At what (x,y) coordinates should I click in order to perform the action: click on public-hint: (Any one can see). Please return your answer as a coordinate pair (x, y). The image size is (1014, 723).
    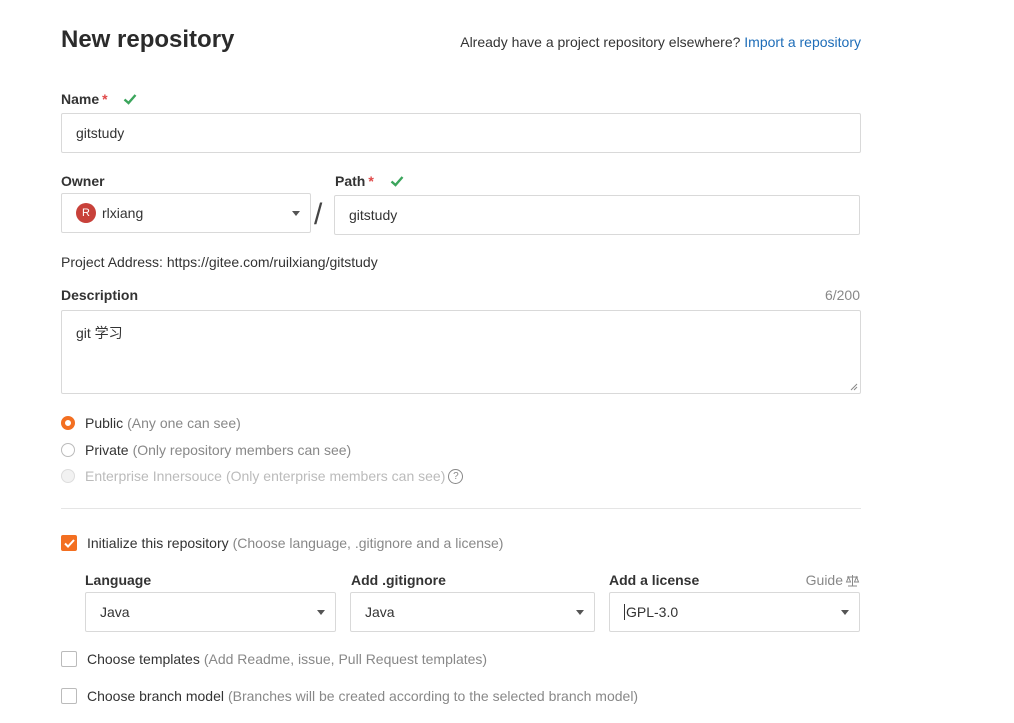
    Looking at the image, I should click on (184, 423).